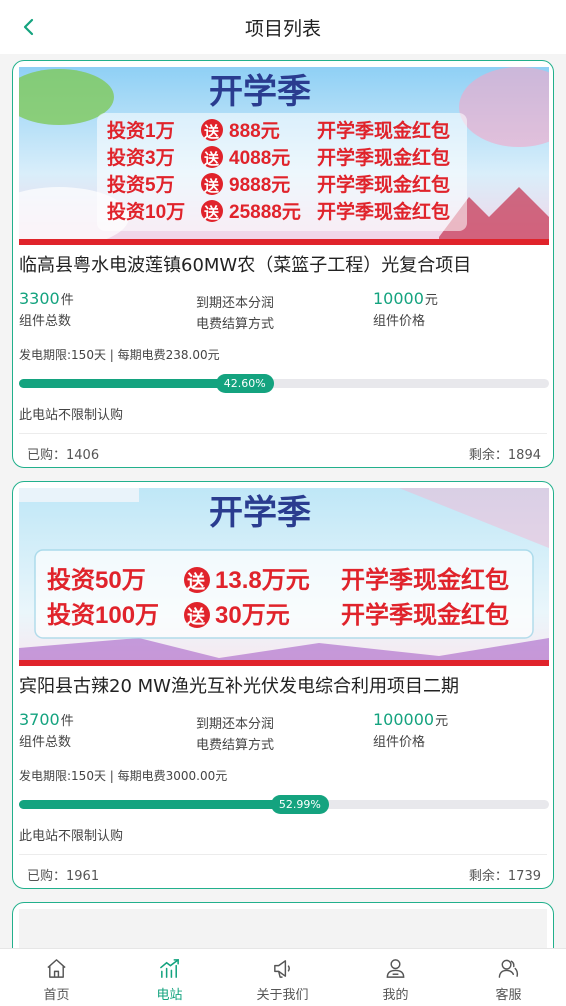  I want to click on progress-bar: 42.60%, so click(284, 383).